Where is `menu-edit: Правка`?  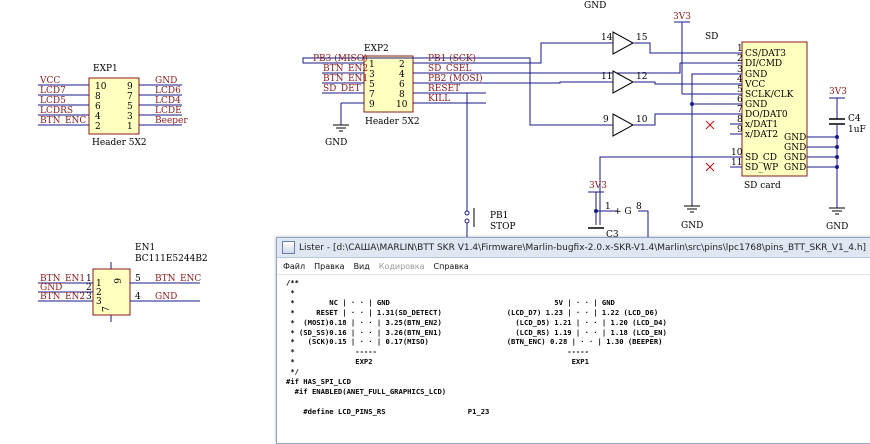 menu-edit: Правка is located at coordinates (329, 266).